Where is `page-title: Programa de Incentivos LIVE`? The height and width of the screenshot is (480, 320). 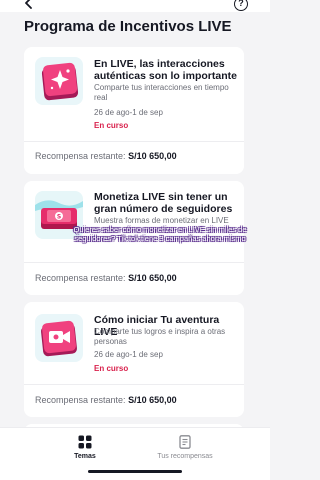
page-title: Programa de Incentivos LIVE is located at coordinates (128, 26).